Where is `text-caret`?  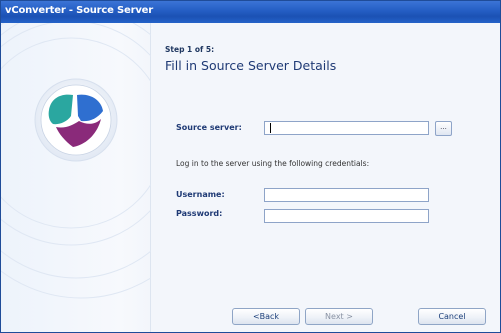 text-caret is located at coordinates (270, 128).